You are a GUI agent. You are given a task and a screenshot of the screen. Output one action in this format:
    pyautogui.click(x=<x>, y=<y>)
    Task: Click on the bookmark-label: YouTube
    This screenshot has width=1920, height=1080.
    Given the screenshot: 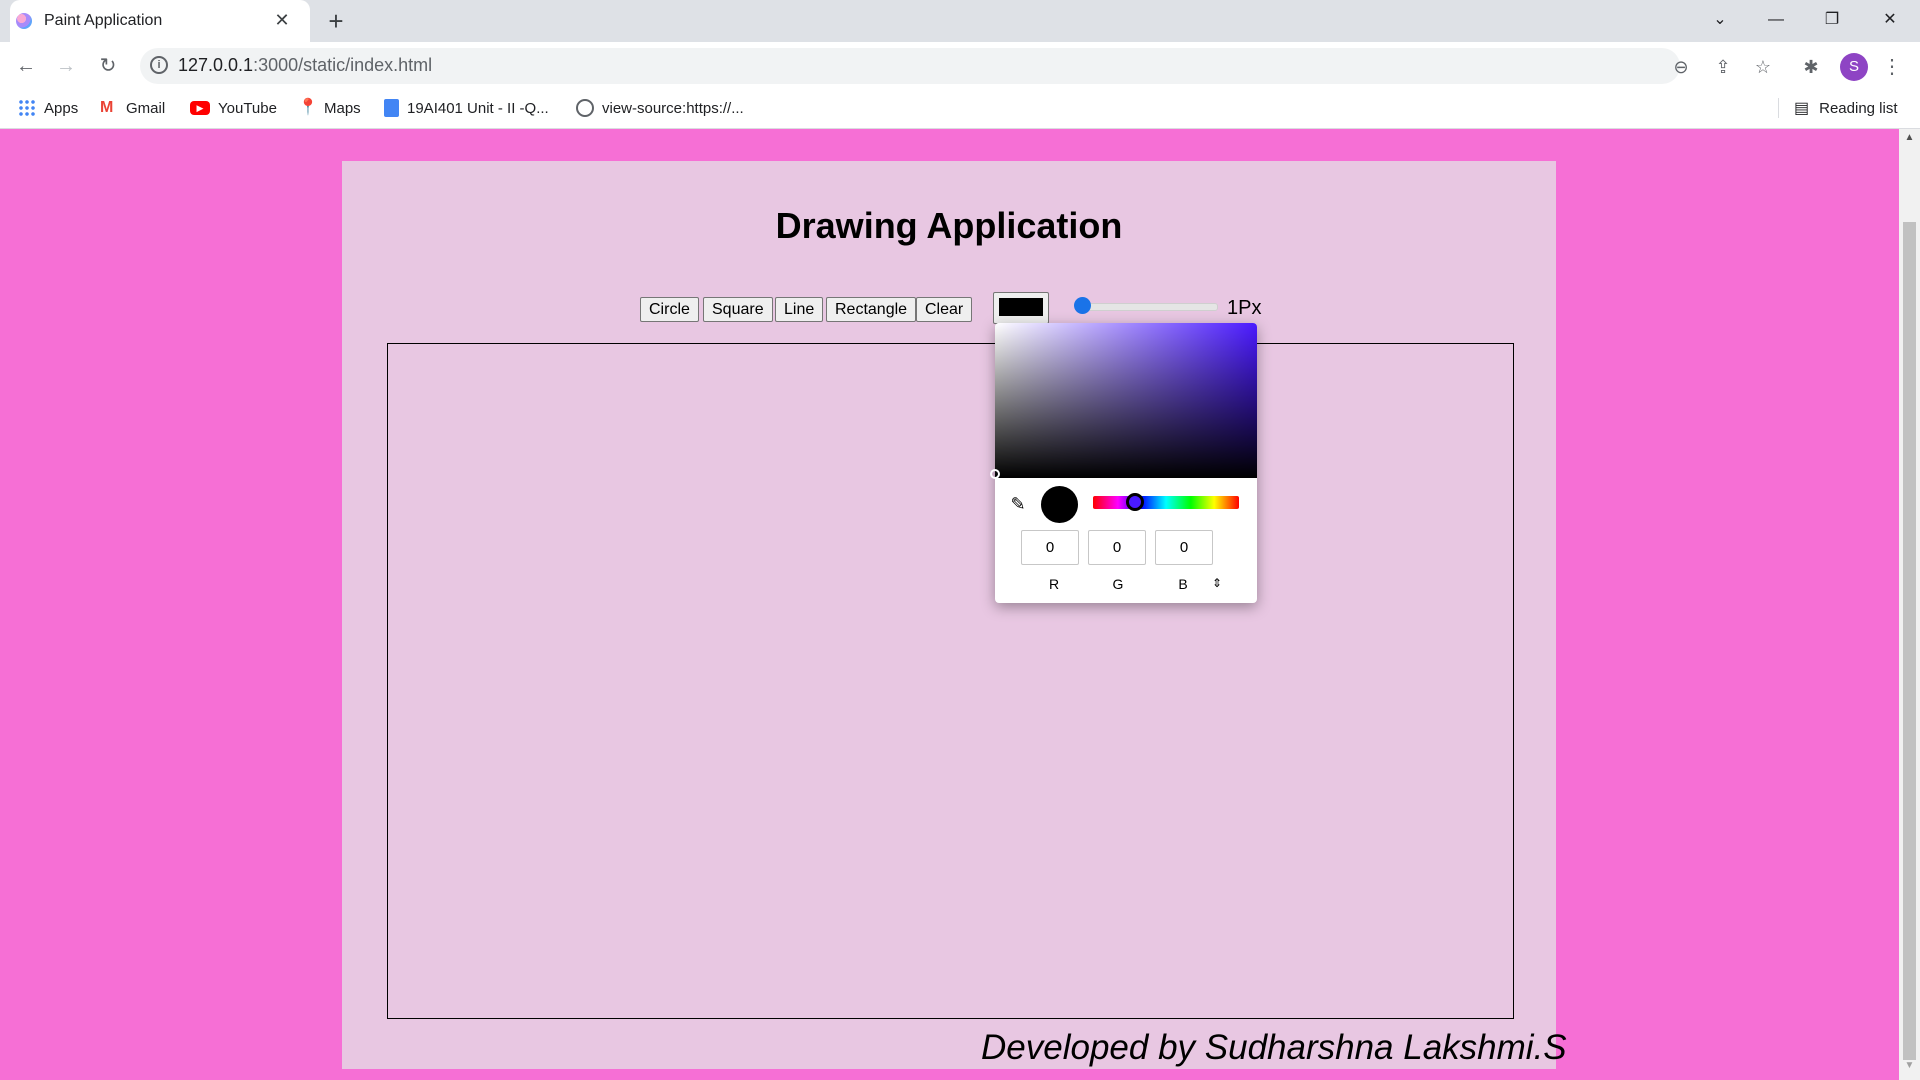 What is the action you would take?
    pyautogui.click(x=247, y=108)
    